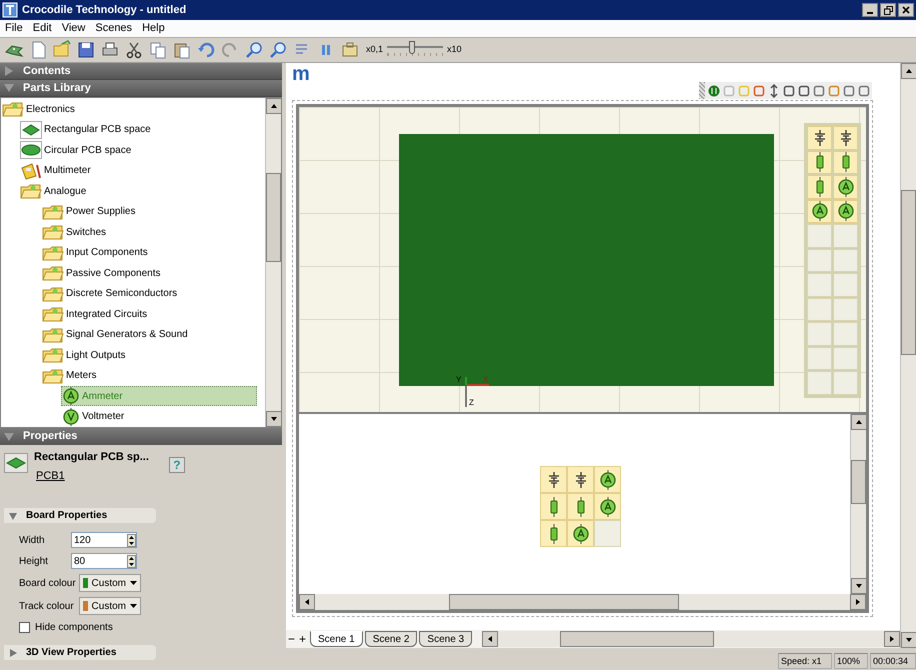  What do you see at coordinates (90, 212) in the screenshot?
I see `tree-item: Power Supplies` at bounding box center [90, 212].